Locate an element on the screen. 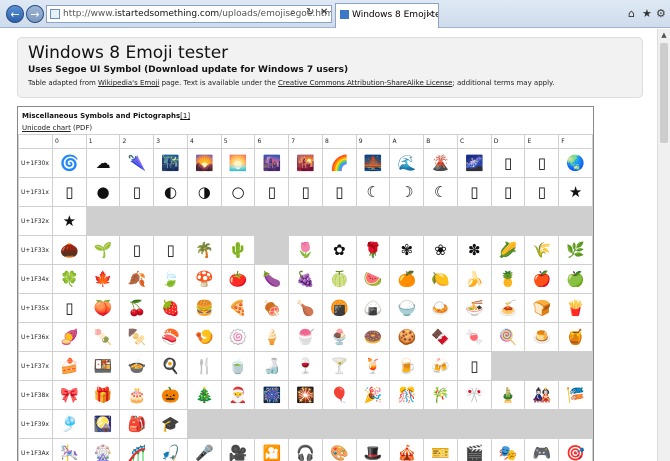 This screenshot has width=670, height=461. emoji-cell: 🎑 is located at coordinates (103, 424).